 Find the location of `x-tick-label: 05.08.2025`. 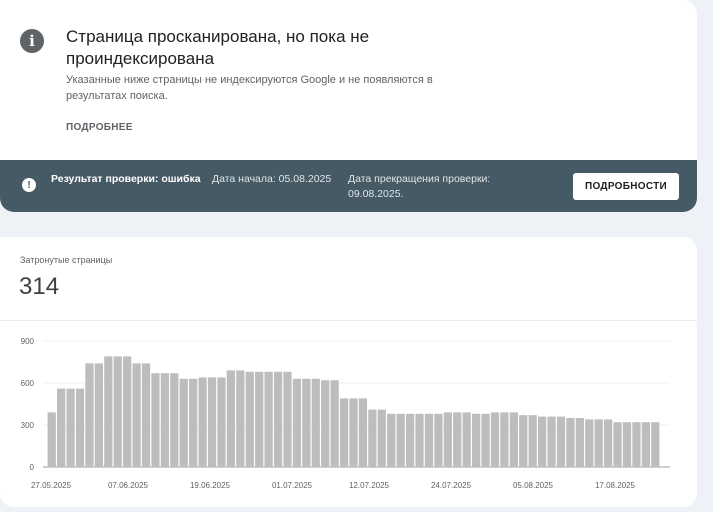

x-tick-label: 05.08.2025 is located at coordinates (533, 485).